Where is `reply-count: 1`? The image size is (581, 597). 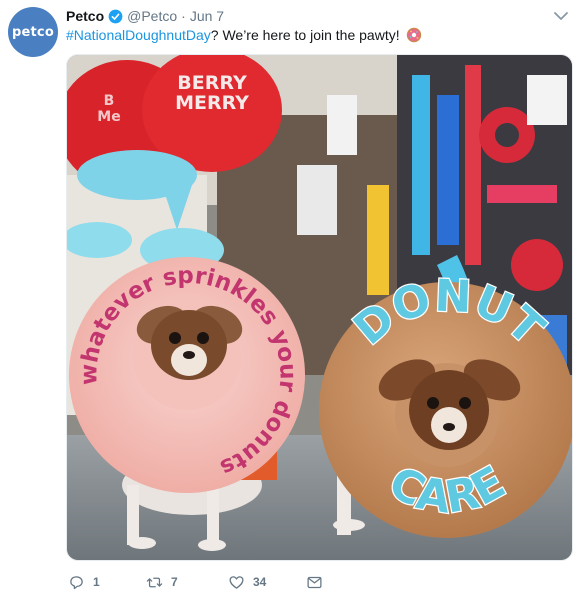 reply-count: 1 is located at coordinates (96, 582).